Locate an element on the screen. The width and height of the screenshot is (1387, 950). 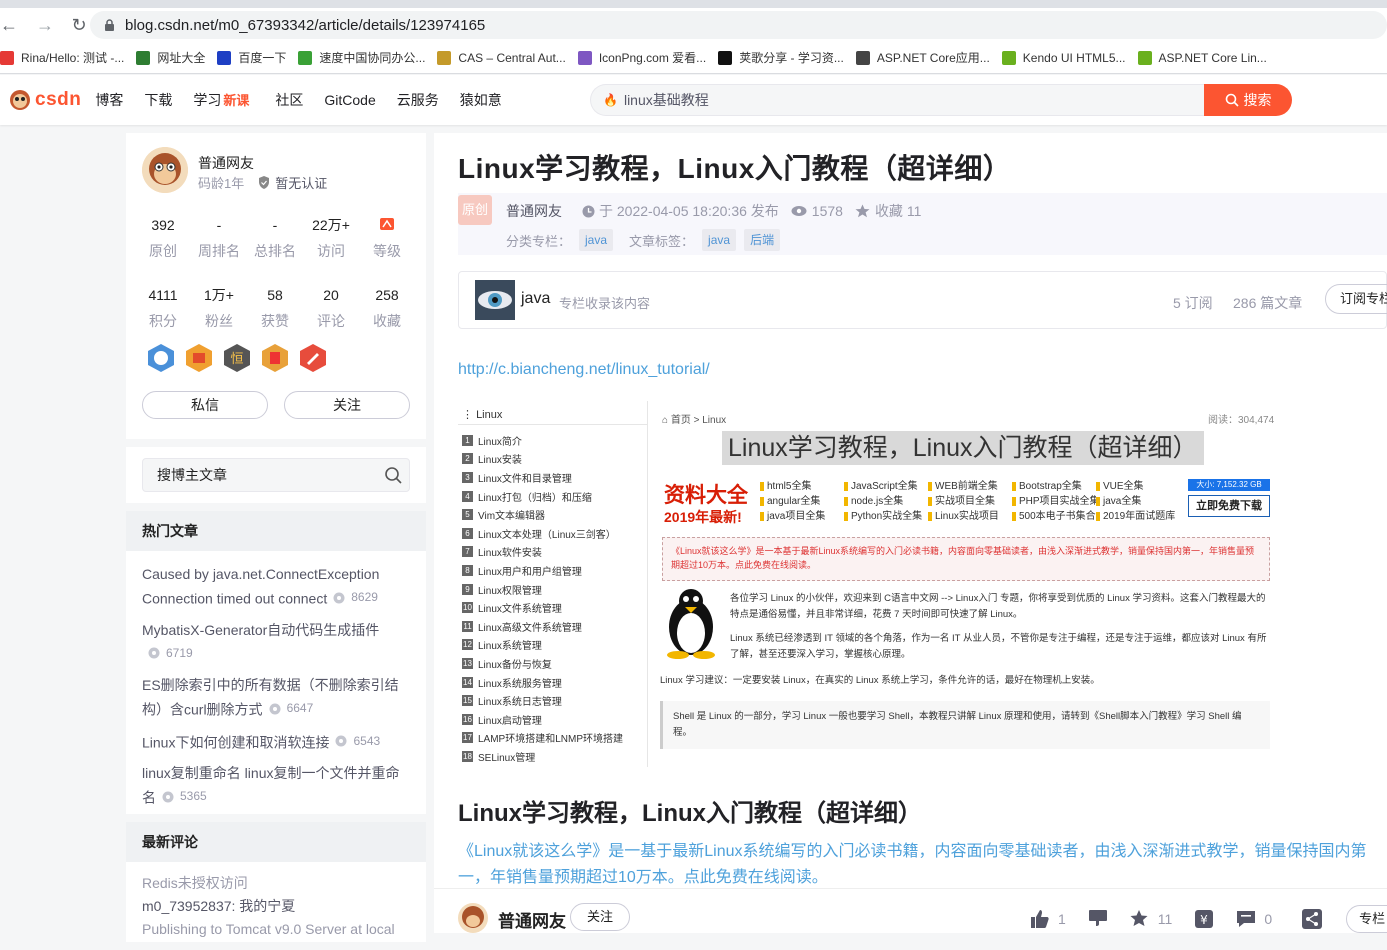
stat-item: 258 收藏 is located at coordinates (387, 308).